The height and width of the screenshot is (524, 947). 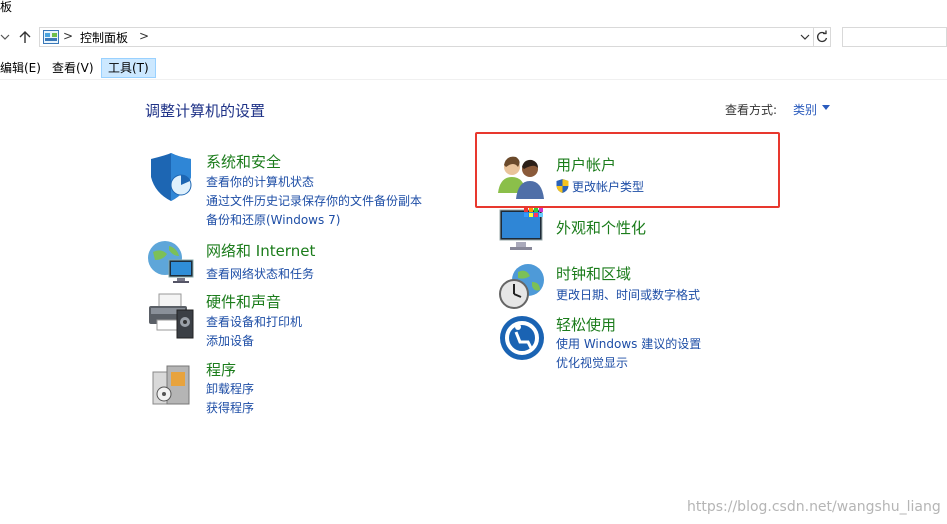 I want to click on category-programs-title: 程序, so click(x=221, y=369).